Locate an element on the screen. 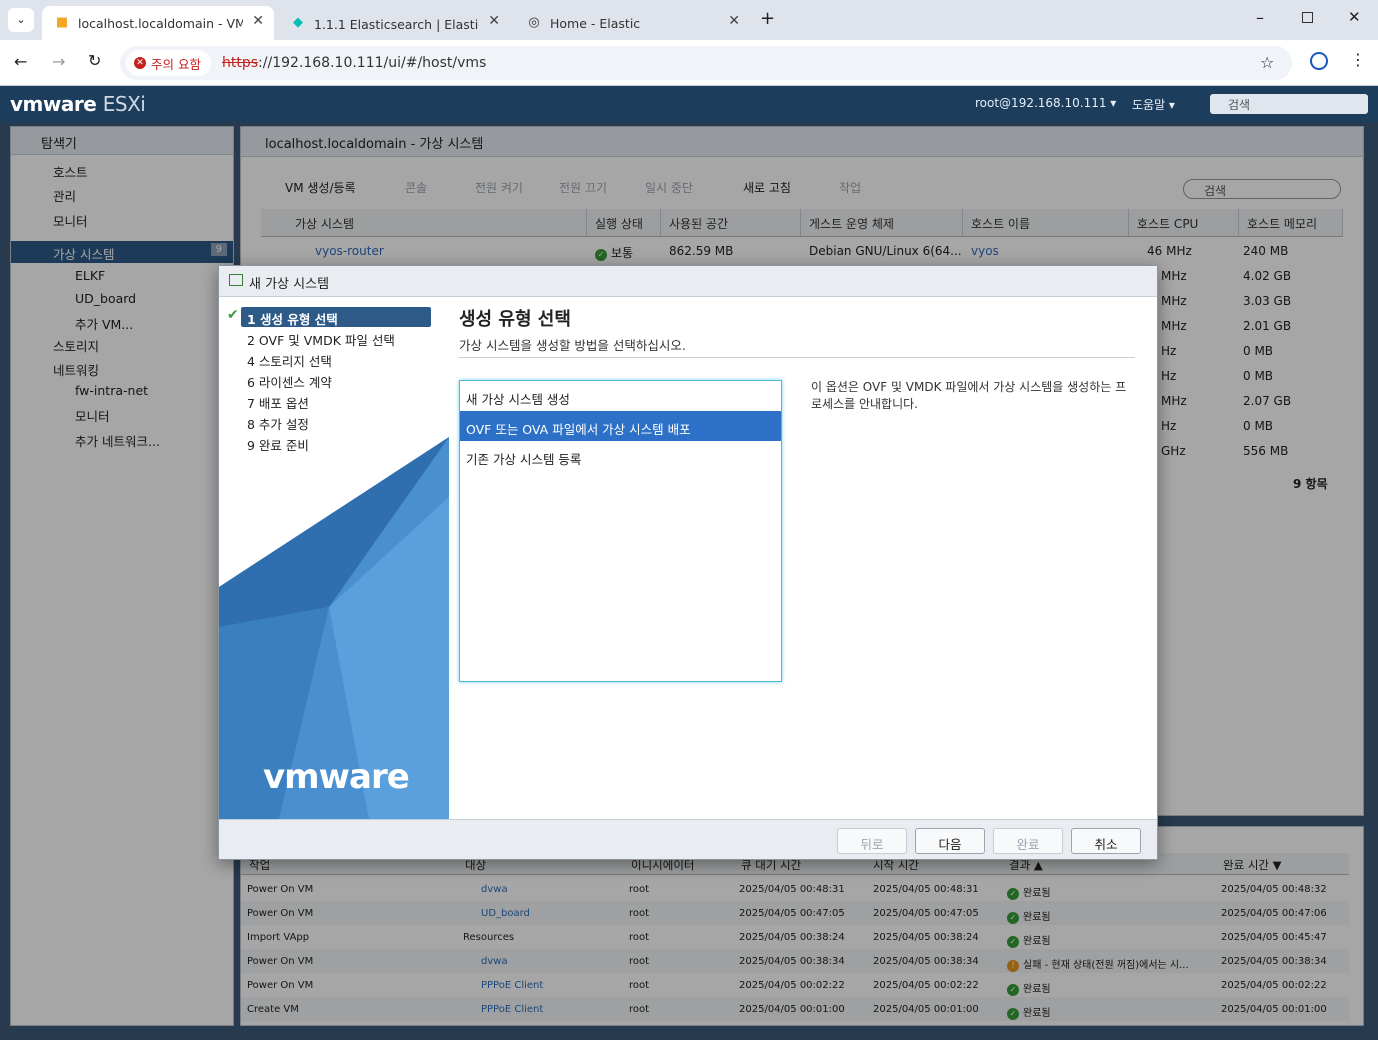  bookmark-star-icon: ☆ is located at coordinates (1267, 62).